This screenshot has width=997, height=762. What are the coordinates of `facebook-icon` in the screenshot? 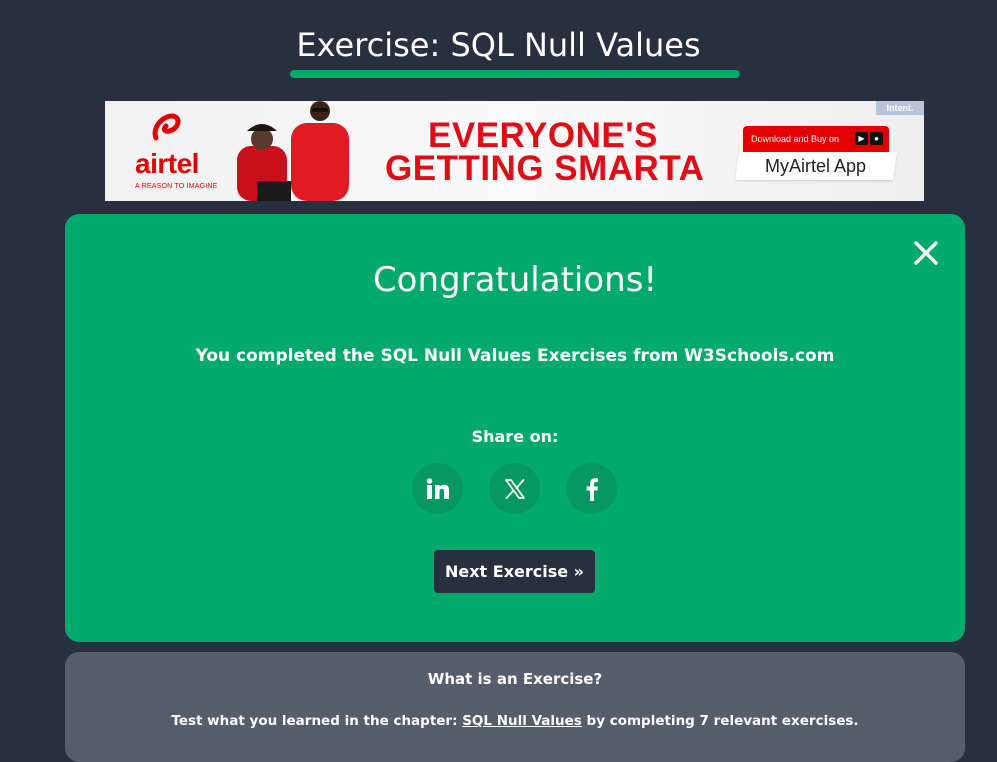 It's located at (592, 489).